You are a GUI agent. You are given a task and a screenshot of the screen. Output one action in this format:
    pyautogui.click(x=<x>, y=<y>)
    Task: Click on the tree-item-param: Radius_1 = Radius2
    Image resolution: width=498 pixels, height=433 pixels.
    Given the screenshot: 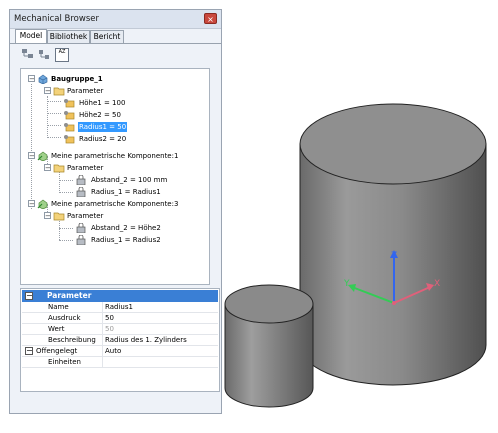 What is the action you would take?
    pyautogui.click(x=115, y=240)
    